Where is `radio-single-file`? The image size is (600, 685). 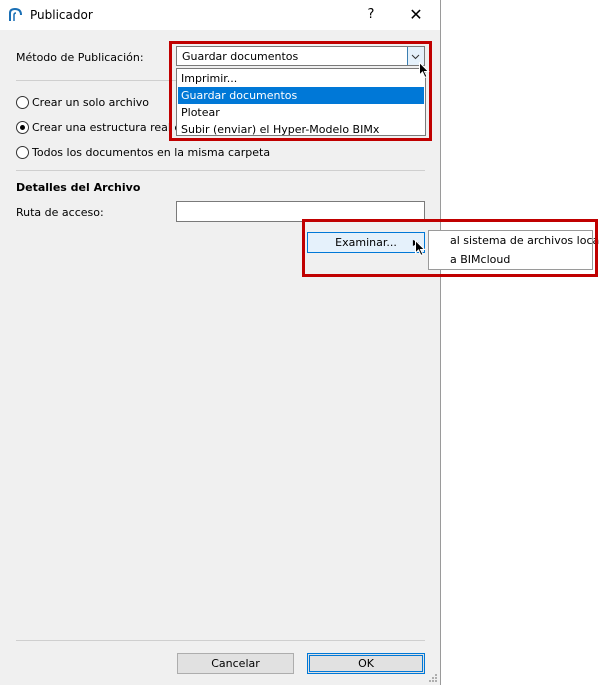 radio-single-file is located at coordinates (22, 102).